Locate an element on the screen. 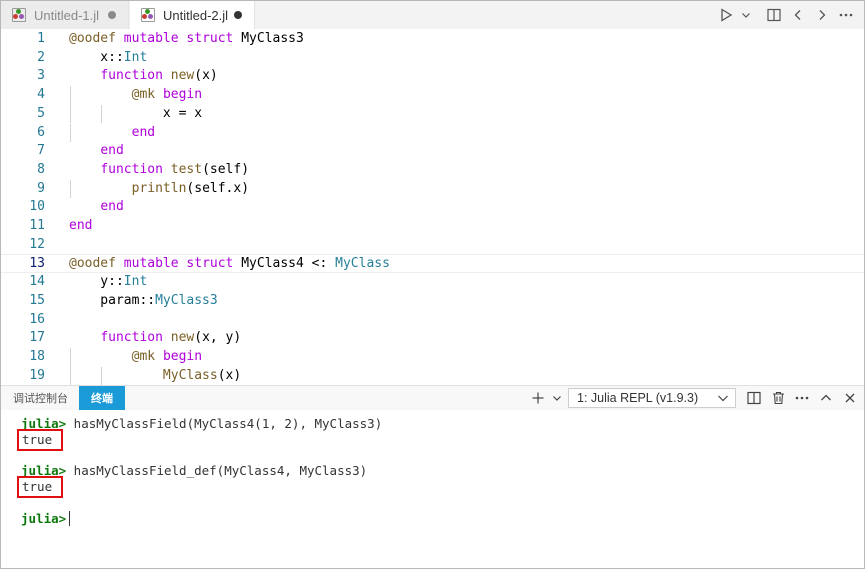  panel-actions: 1: Julia REPL (v1.9.3) is located at coordinates (695, 398).